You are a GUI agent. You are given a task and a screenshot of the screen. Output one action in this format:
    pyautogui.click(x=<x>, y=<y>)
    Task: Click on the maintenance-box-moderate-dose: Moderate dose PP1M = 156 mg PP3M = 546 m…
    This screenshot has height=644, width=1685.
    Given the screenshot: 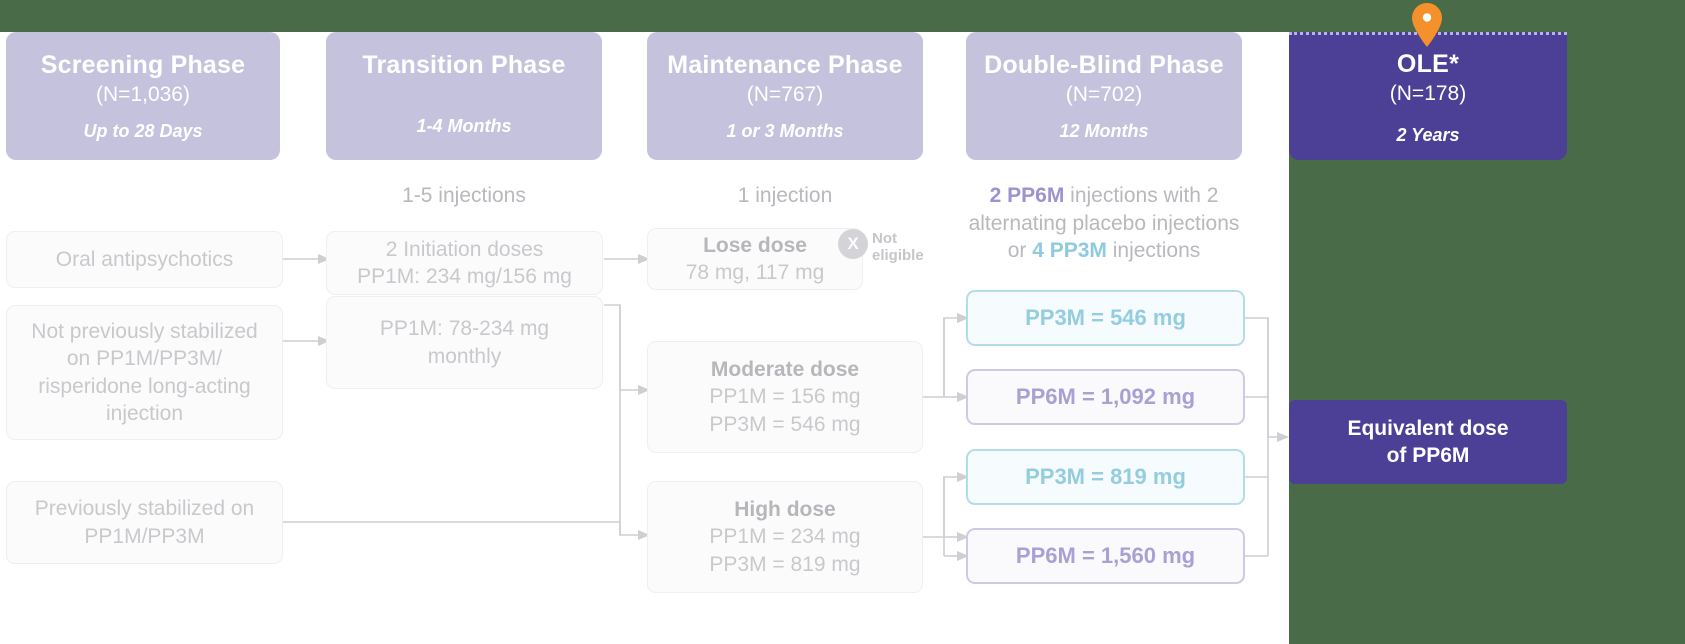 What is the action you would take?
    pyautogui.click(x=785, y=397)
    